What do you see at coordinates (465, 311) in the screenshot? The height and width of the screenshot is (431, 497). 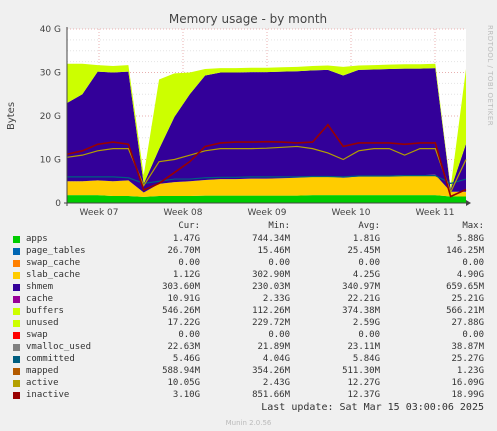 I see `legend-max: 566.21M` at bounding box center [465, 311].